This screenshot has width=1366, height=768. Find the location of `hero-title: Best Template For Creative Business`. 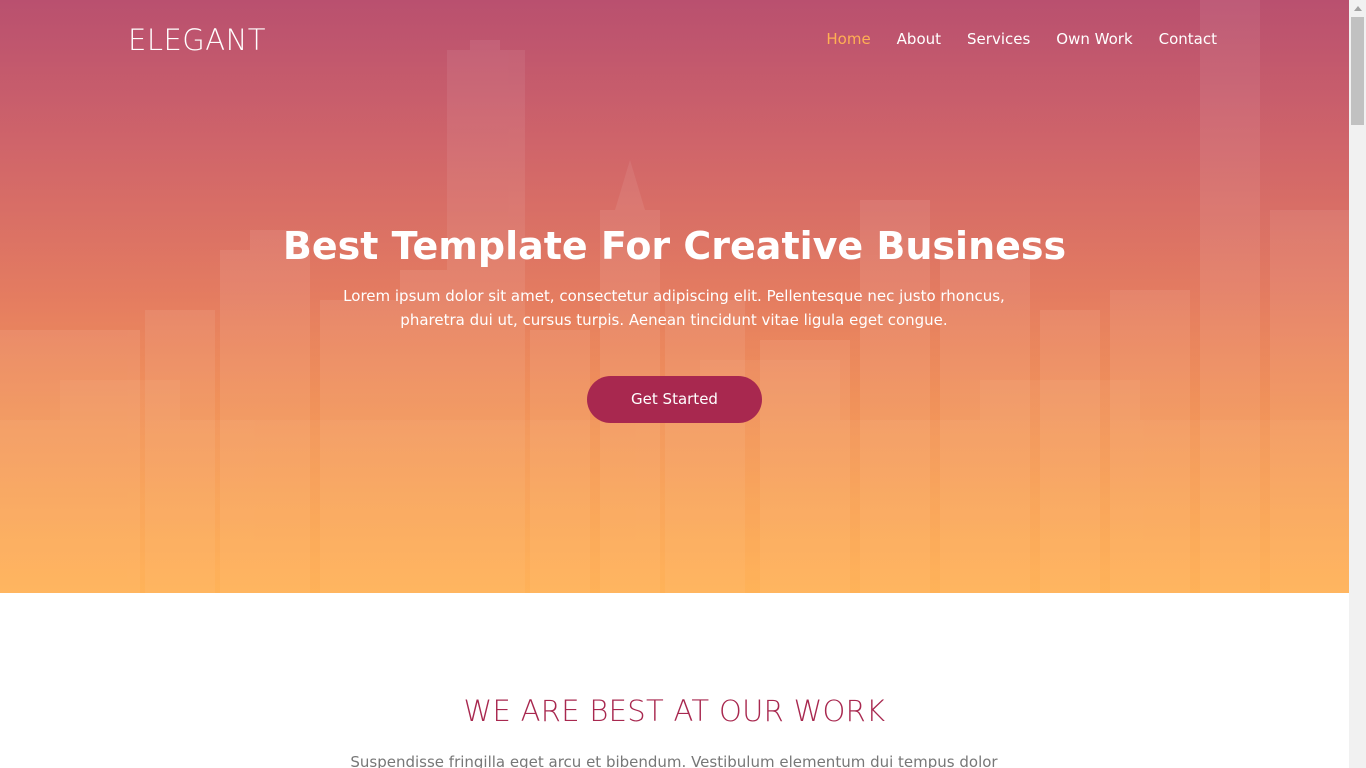

hero-title: Best Template For Creative Business is located at coordinates (674, 246).